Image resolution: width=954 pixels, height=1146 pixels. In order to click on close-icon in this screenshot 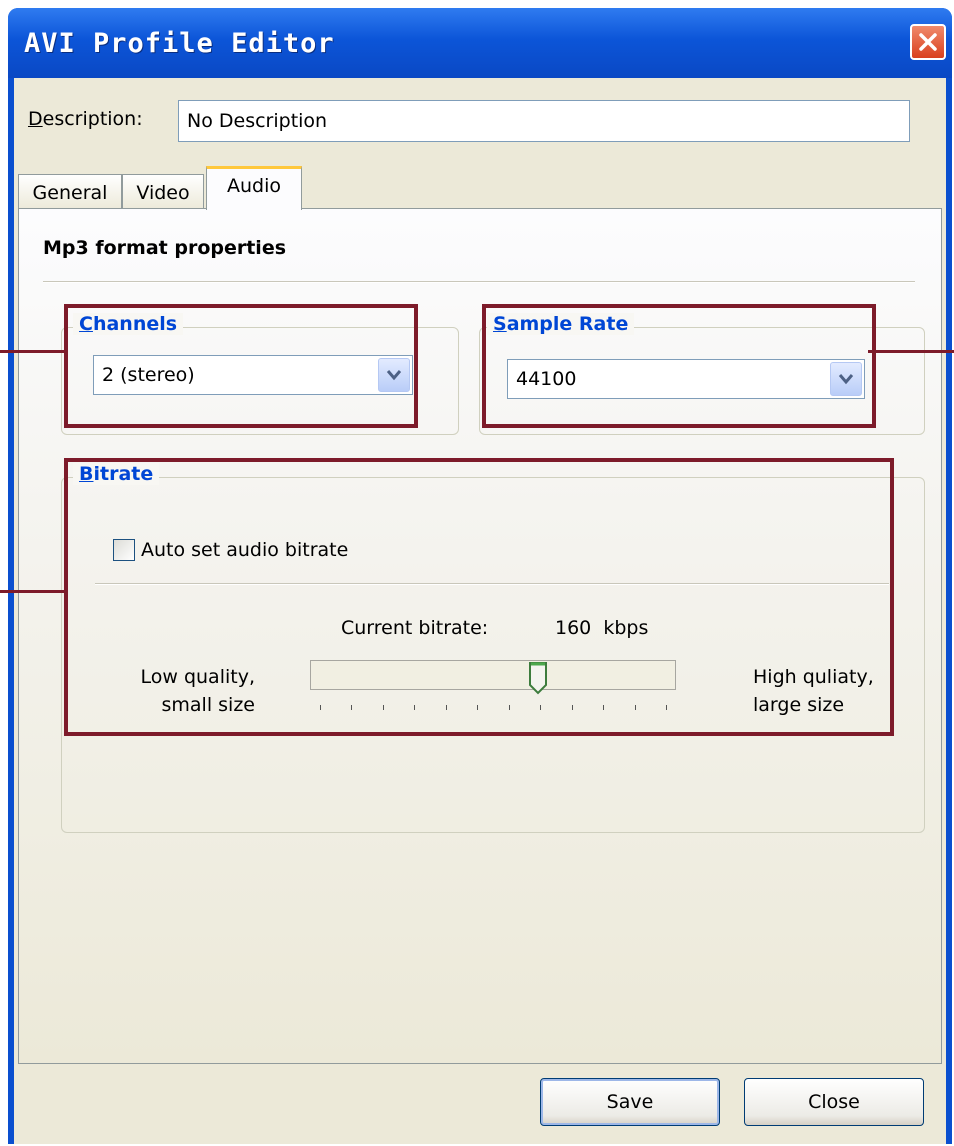, I will do `click(928, 42)`.